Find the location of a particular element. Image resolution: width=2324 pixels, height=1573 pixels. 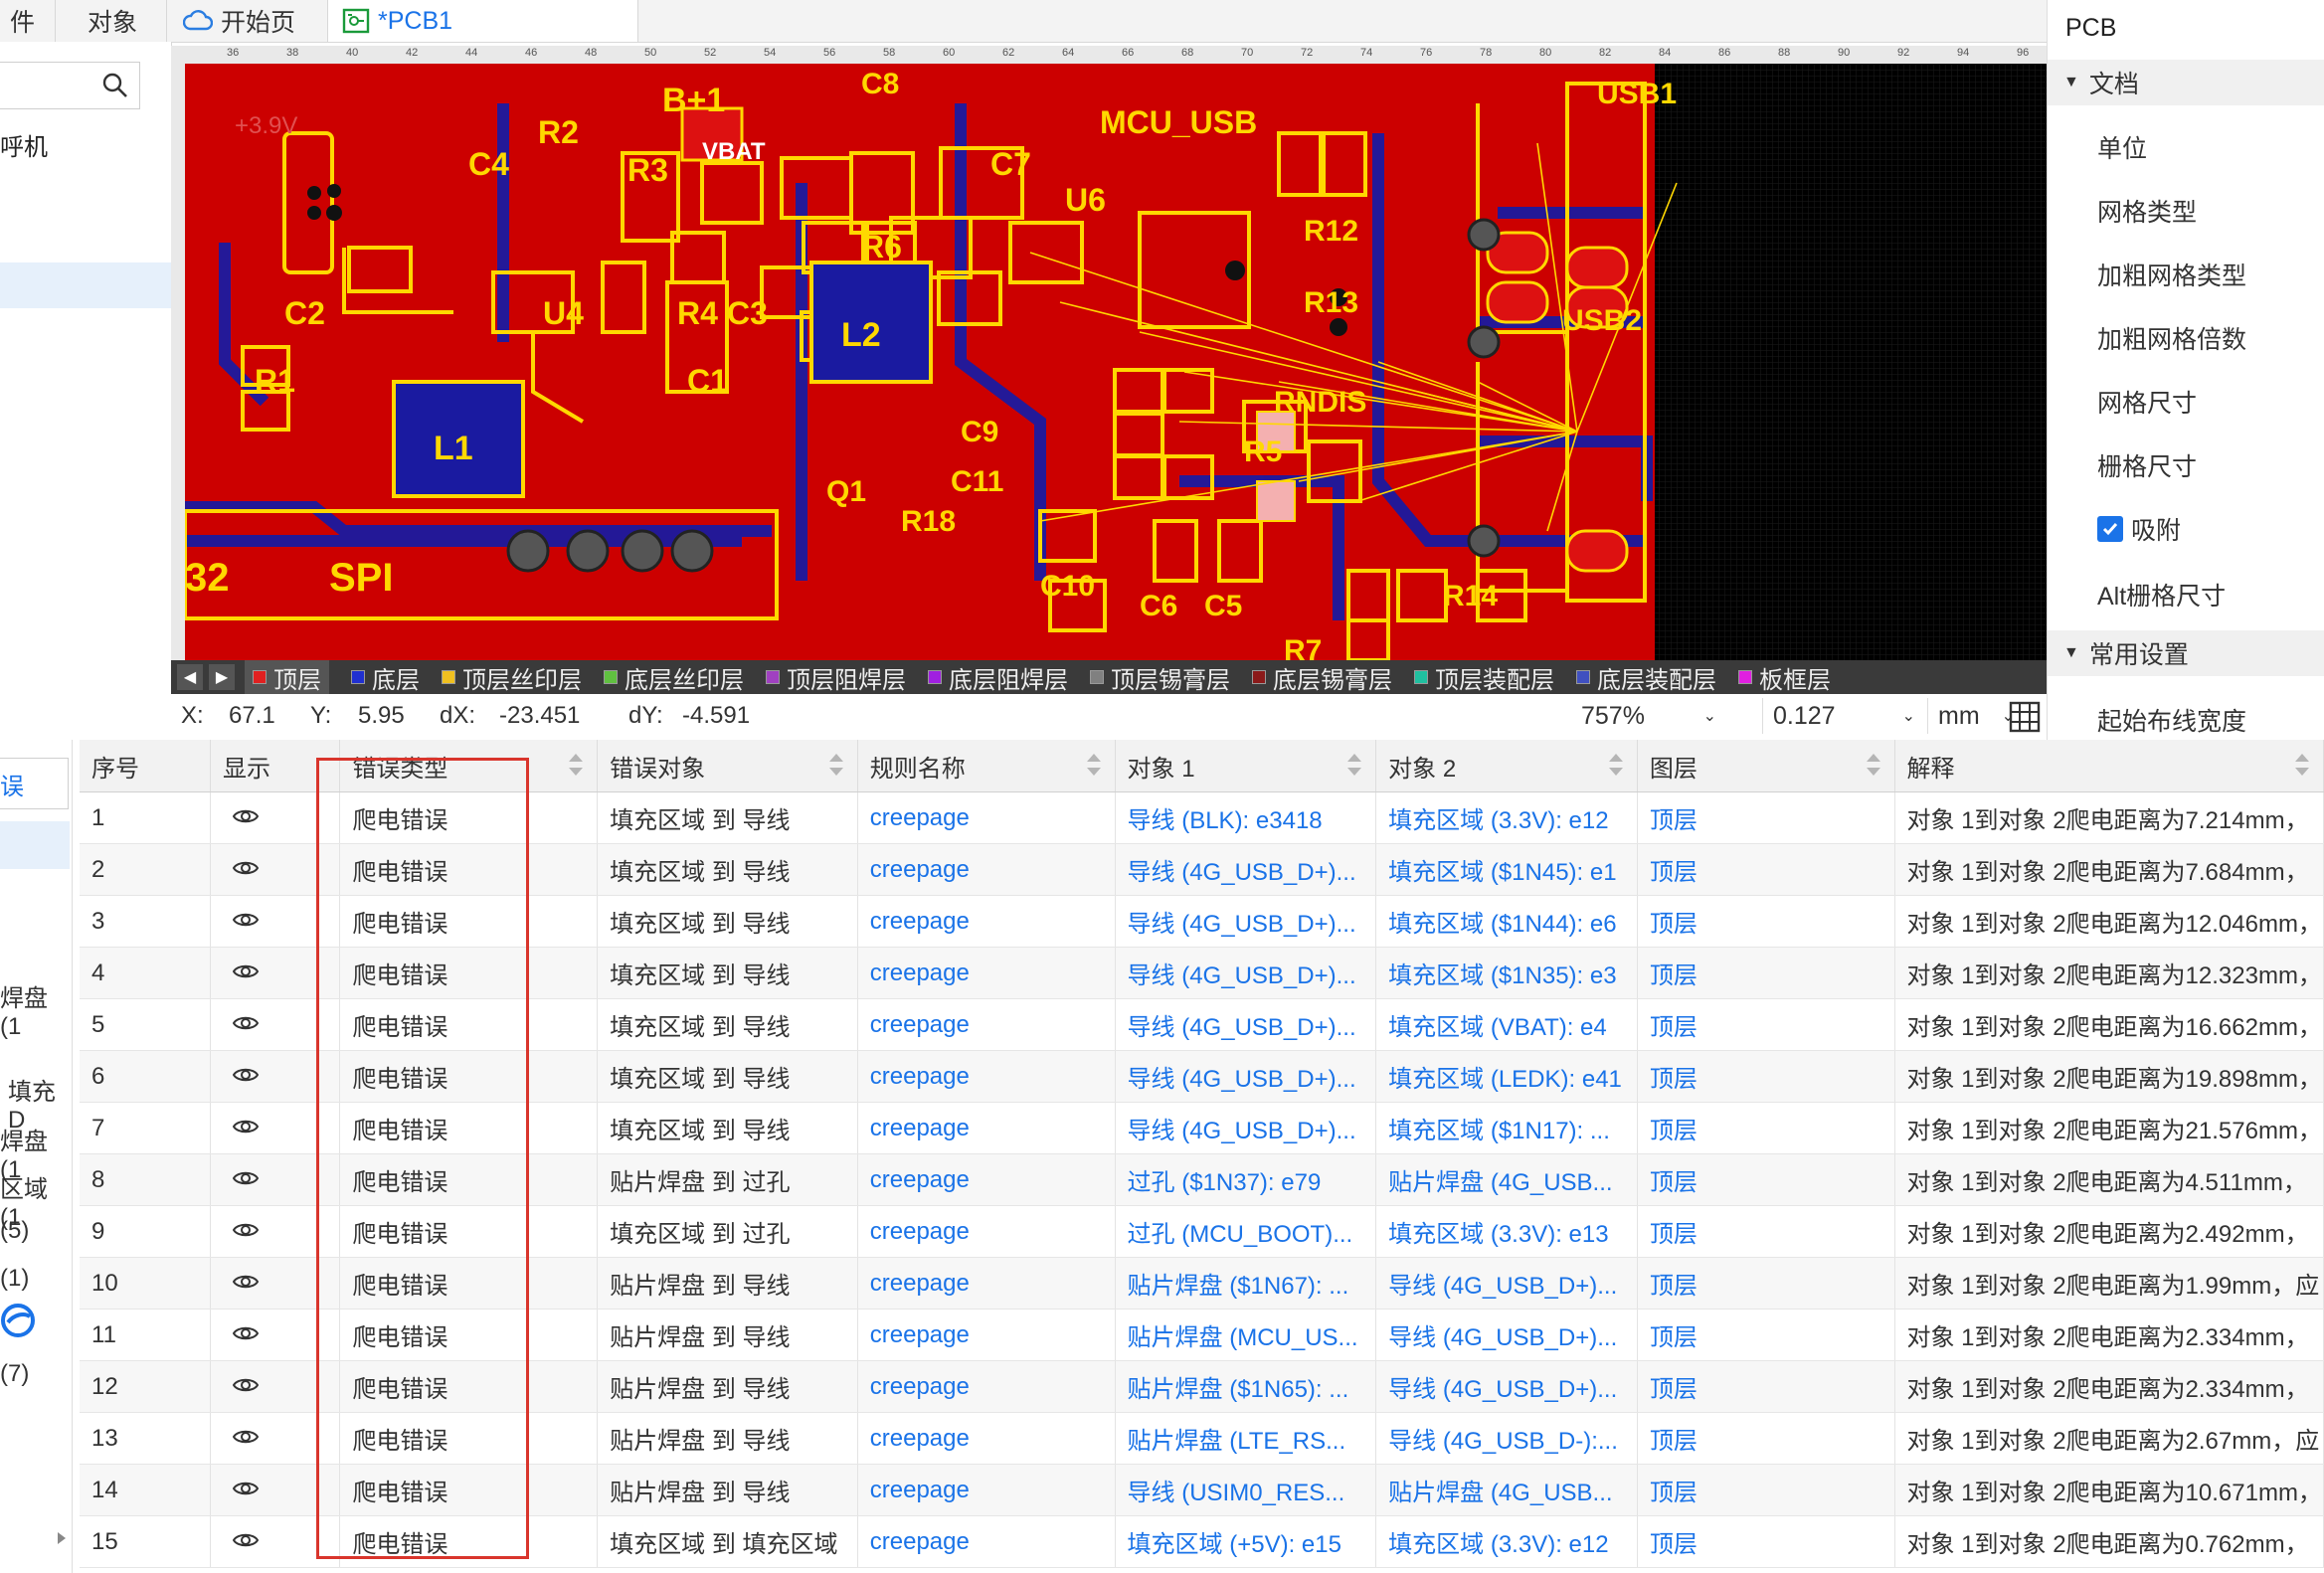

left-search-input is located at coordinates (70, 85).